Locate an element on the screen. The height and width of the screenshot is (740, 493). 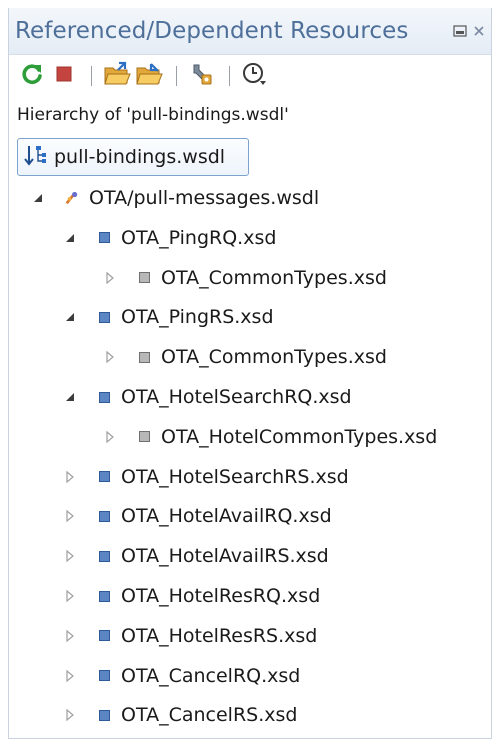
dependent-hierarchy-button is located at coordinates (117, 76).